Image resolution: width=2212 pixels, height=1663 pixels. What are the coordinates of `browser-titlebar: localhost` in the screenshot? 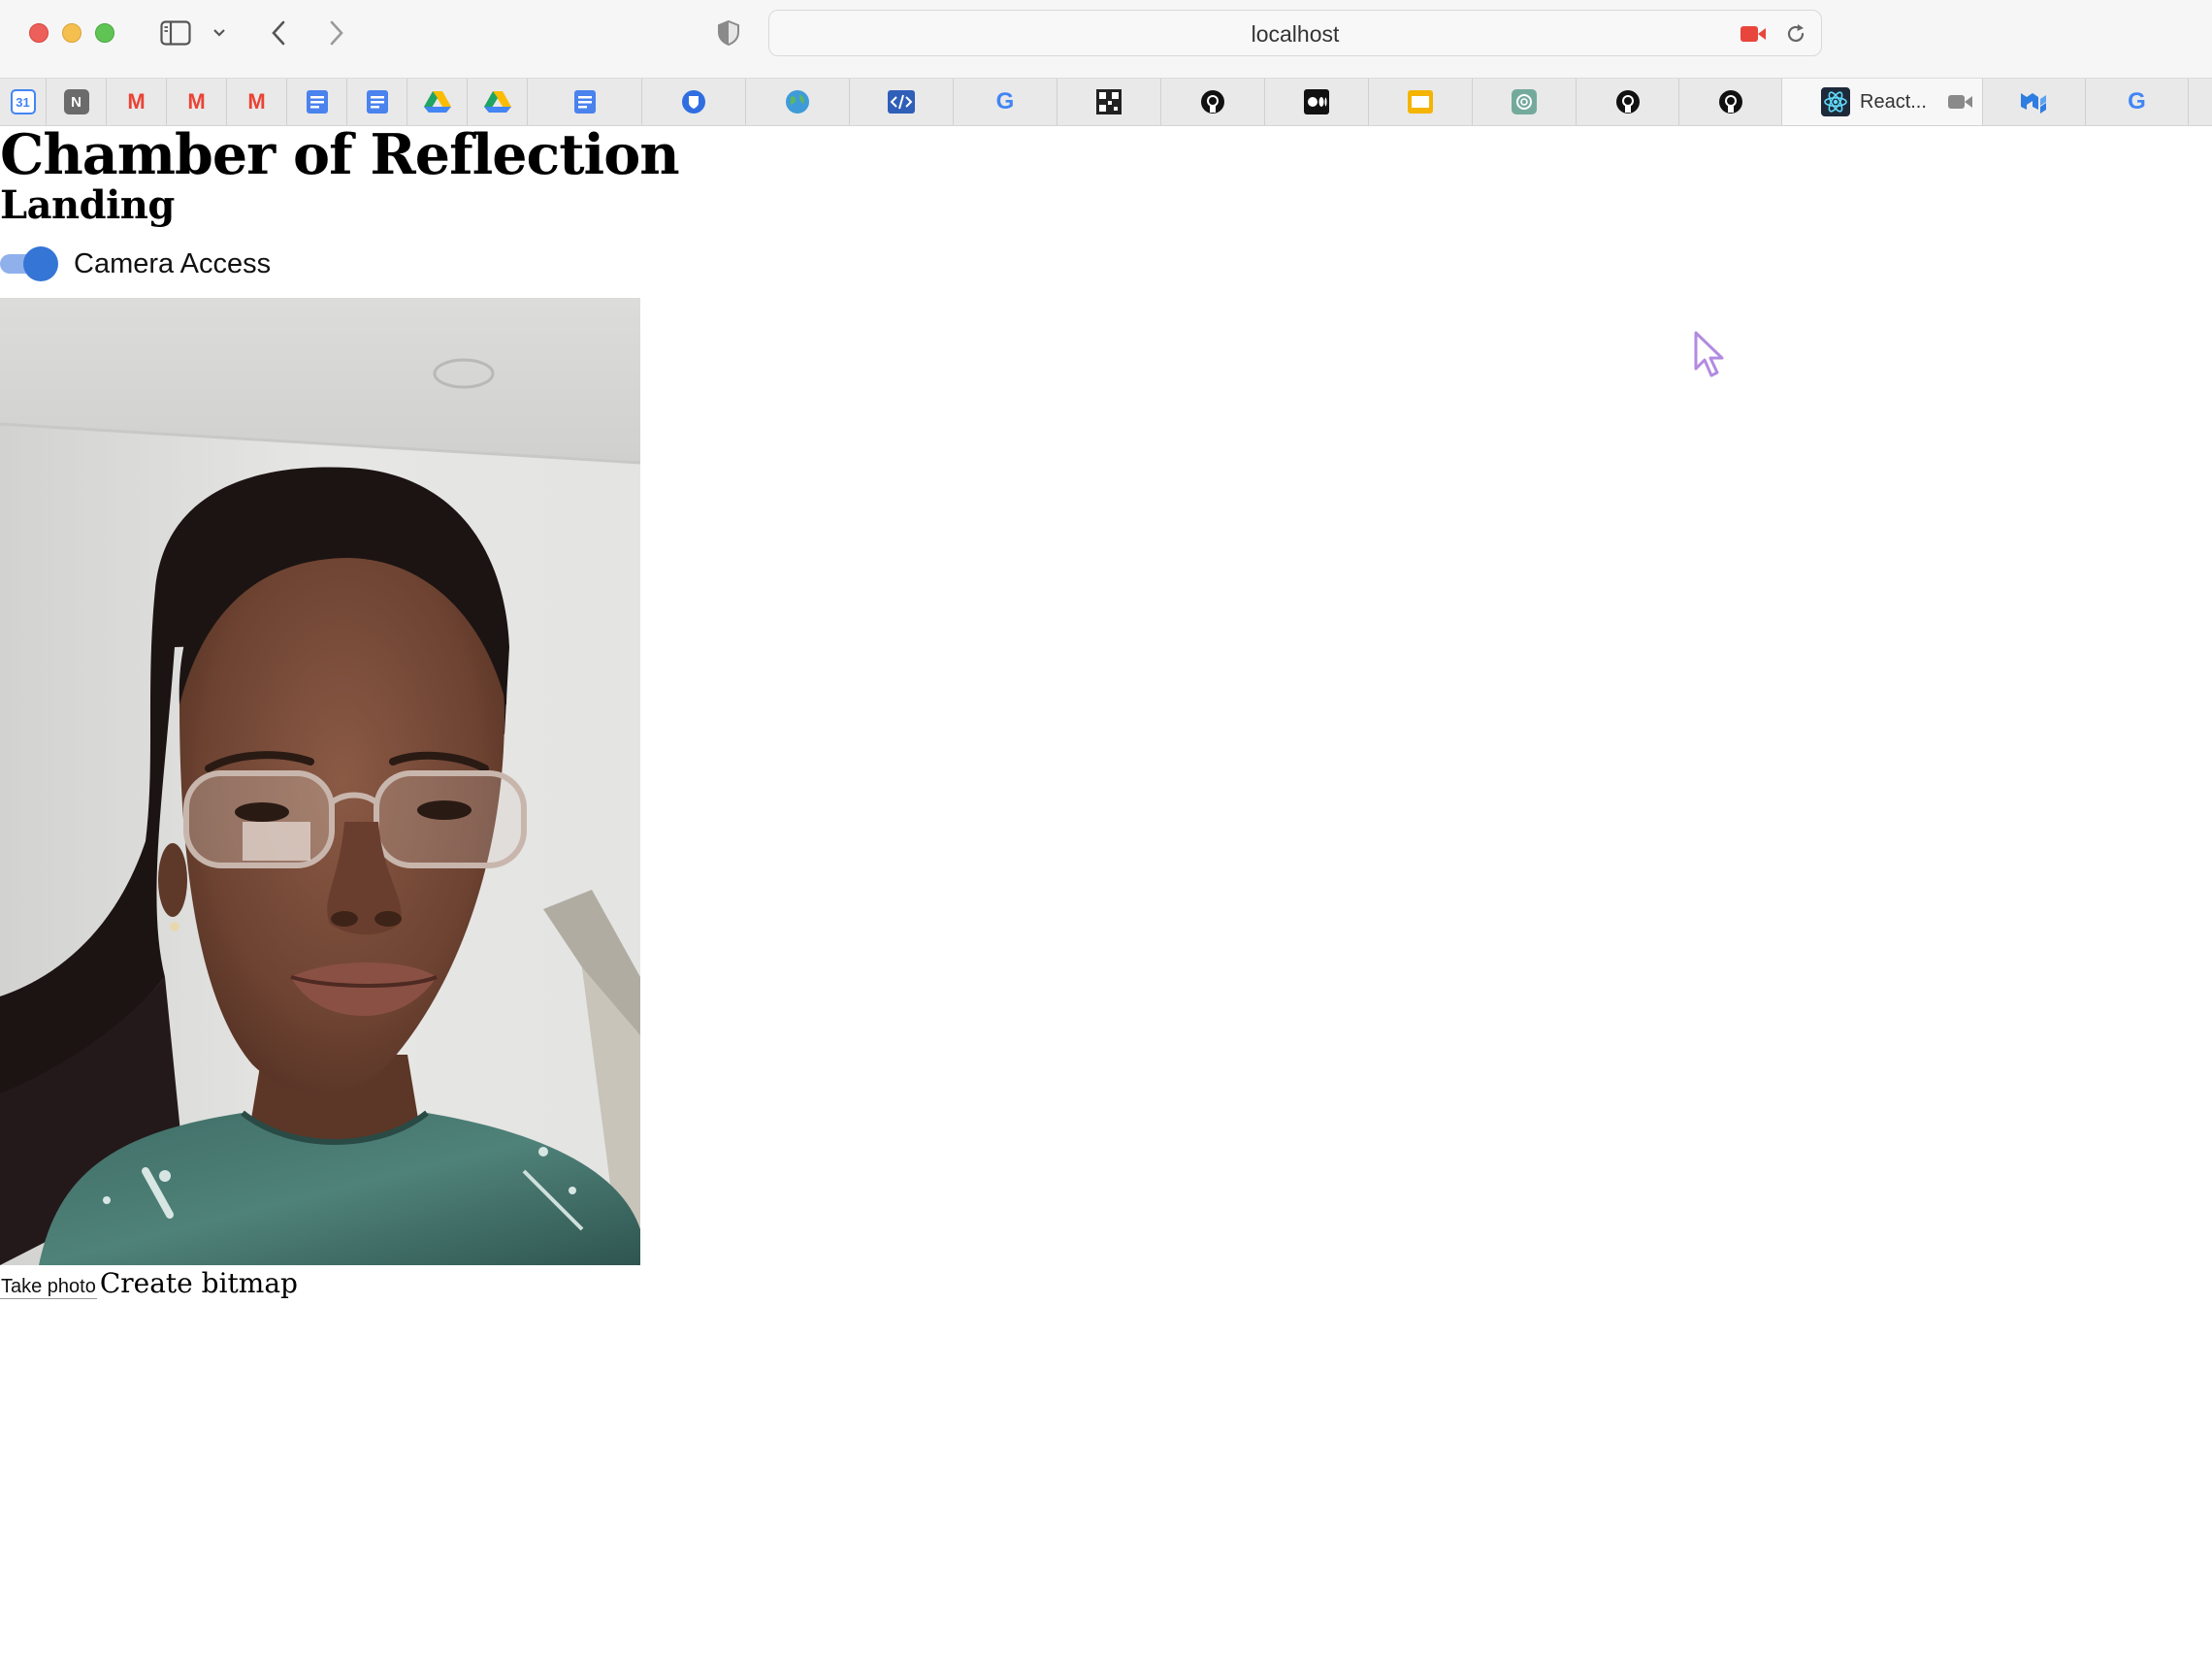 It's located at (1106, 39).